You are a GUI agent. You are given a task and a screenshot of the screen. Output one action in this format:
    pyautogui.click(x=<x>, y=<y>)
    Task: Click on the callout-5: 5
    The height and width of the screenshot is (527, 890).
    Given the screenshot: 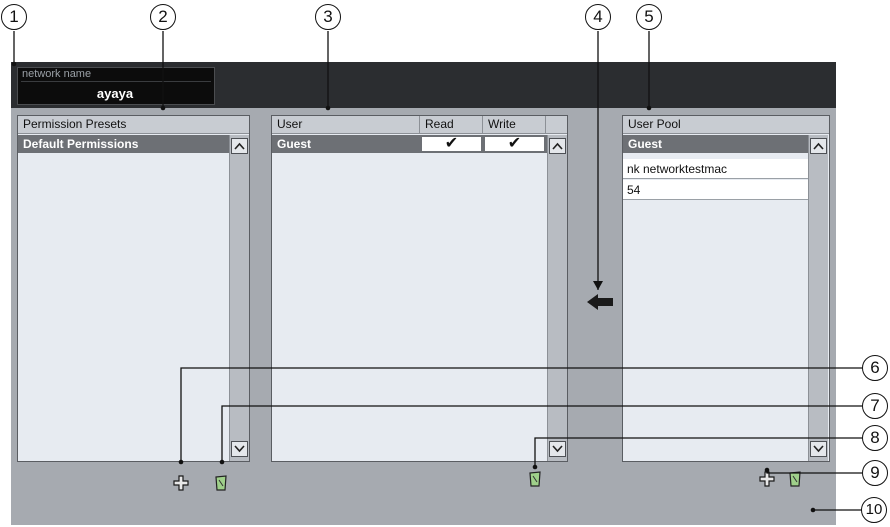 What is the action you would take?
    pyautogui.click(x=649, y=17)
    